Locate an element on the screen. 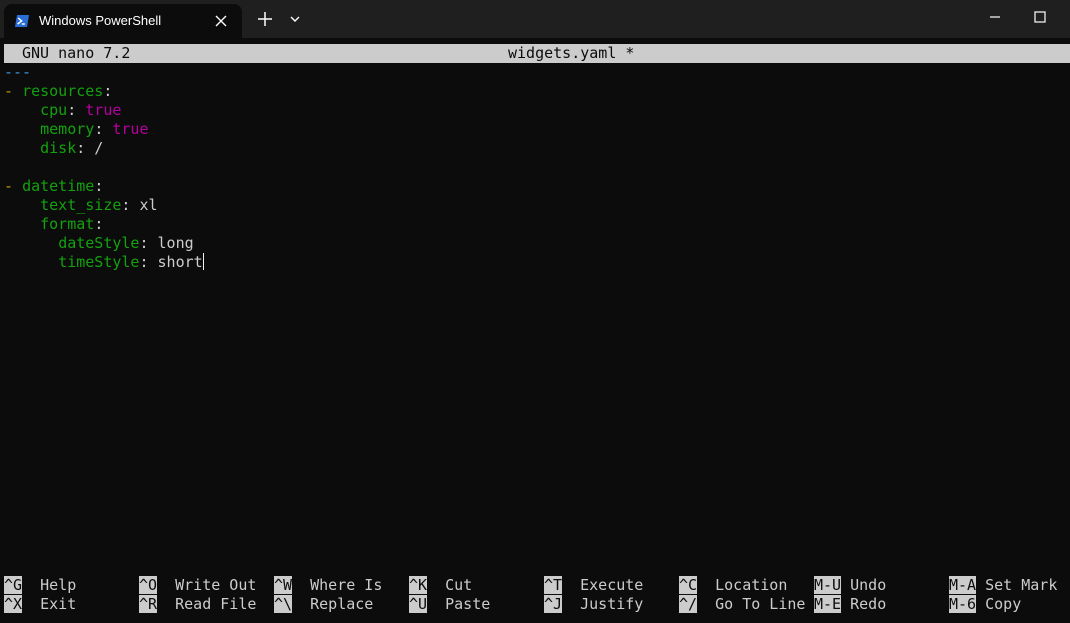 This screenshot has width=1070, height=623. shortcut-key: ^W is located at coordinates (283, 585).